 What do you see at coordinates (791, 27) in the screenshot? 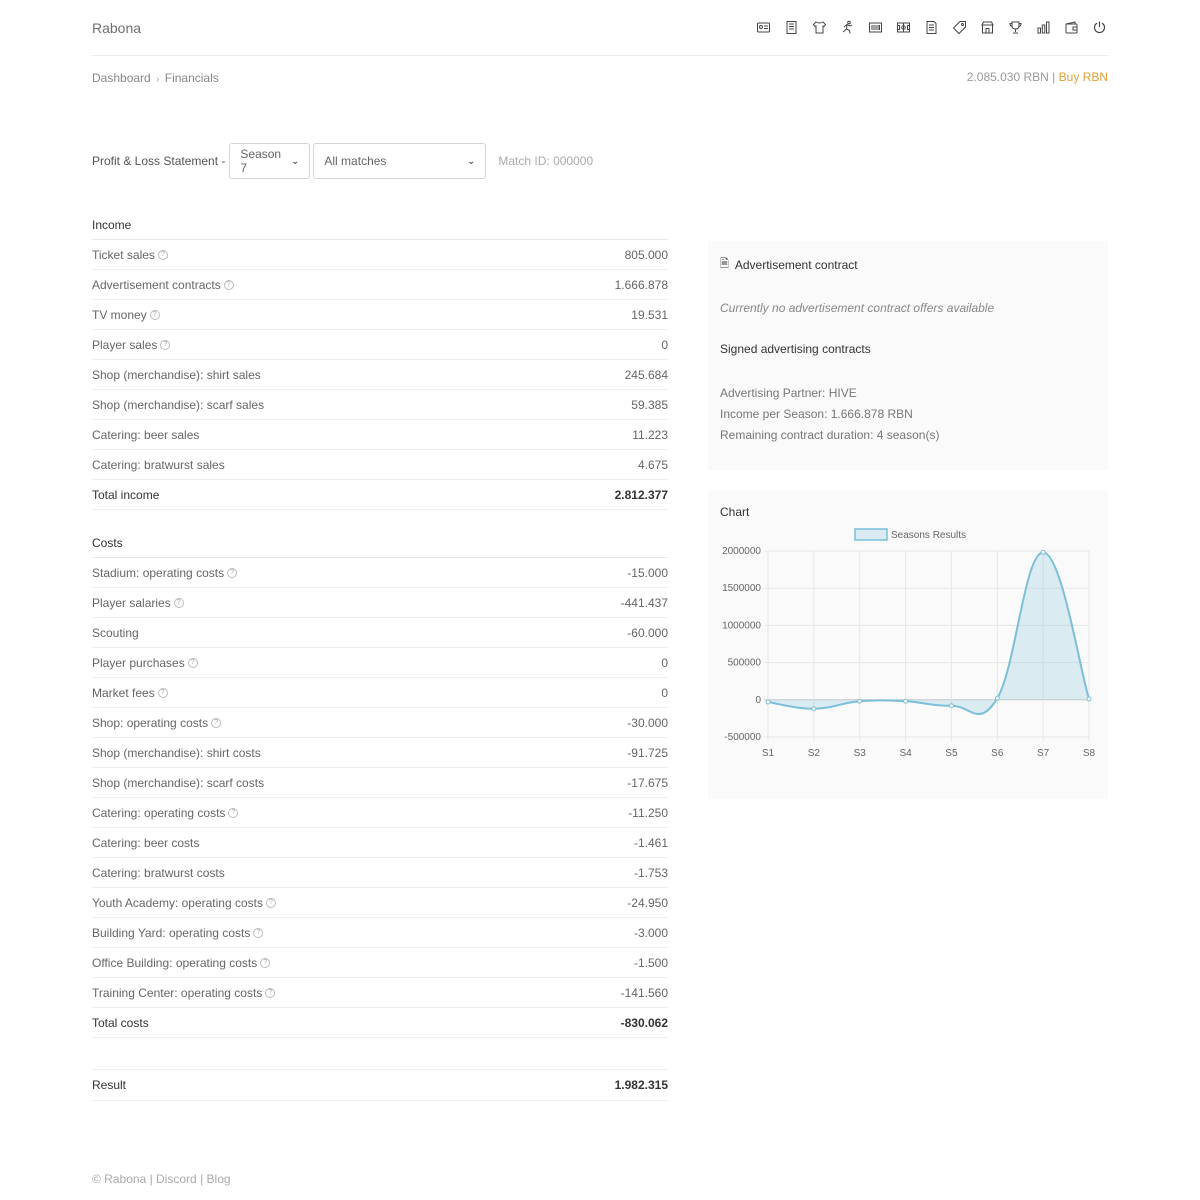
I see `building-icon` at bounding box center [791, 27].